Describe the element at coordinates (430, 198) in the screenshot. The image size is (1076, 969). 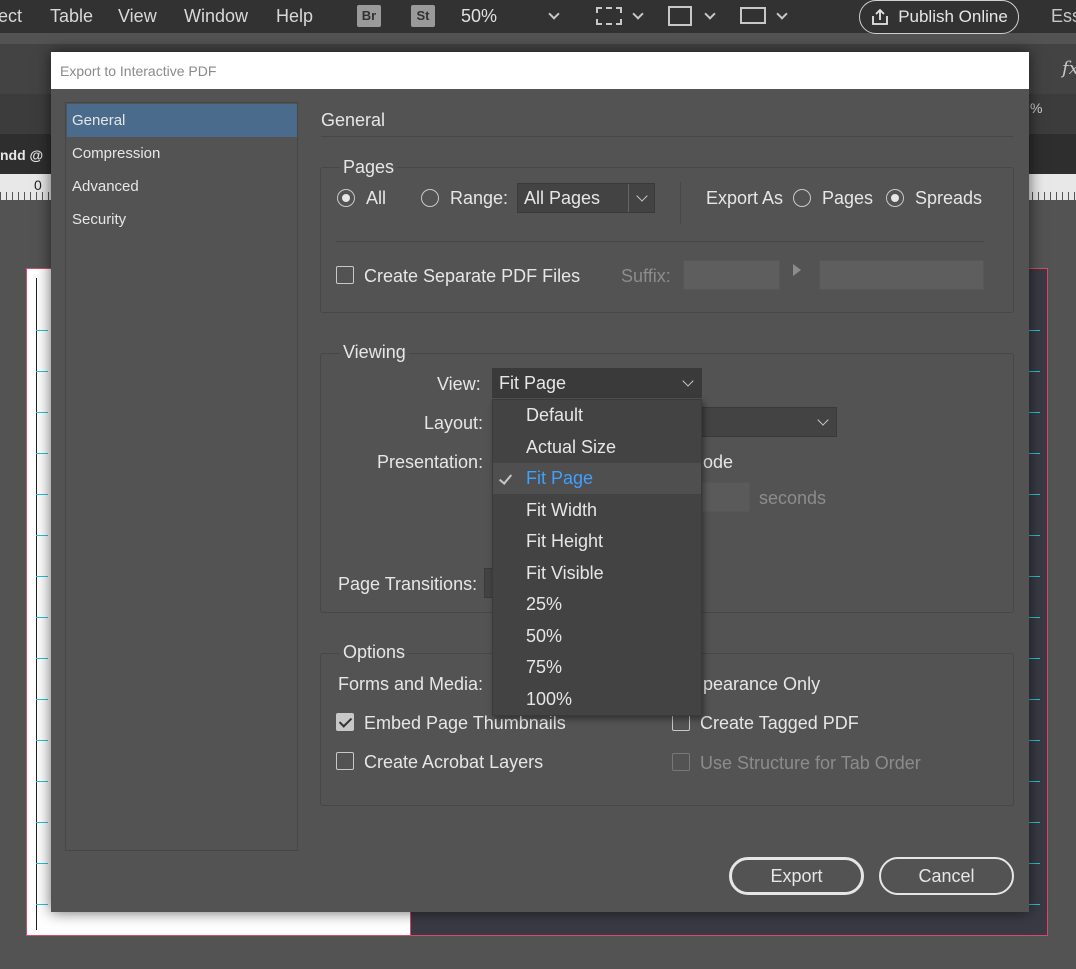
I see `range-radio` at that location.